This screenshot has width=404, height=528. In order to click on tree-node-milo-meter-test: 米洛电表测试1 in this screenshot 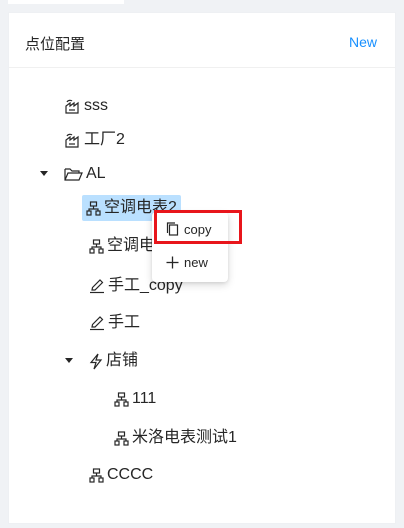, I will do `click(175, 438)`.